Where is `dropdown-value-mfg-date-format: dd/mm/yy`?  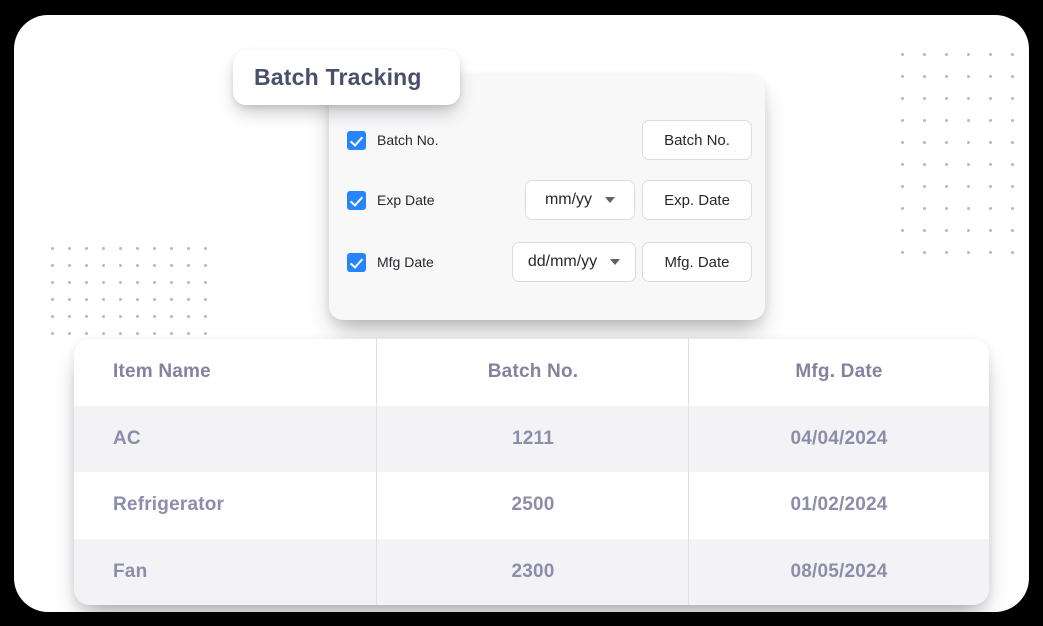 dropdown-value-mfg-date-format: dd/mm/yy is located at coordinates (562, 261).